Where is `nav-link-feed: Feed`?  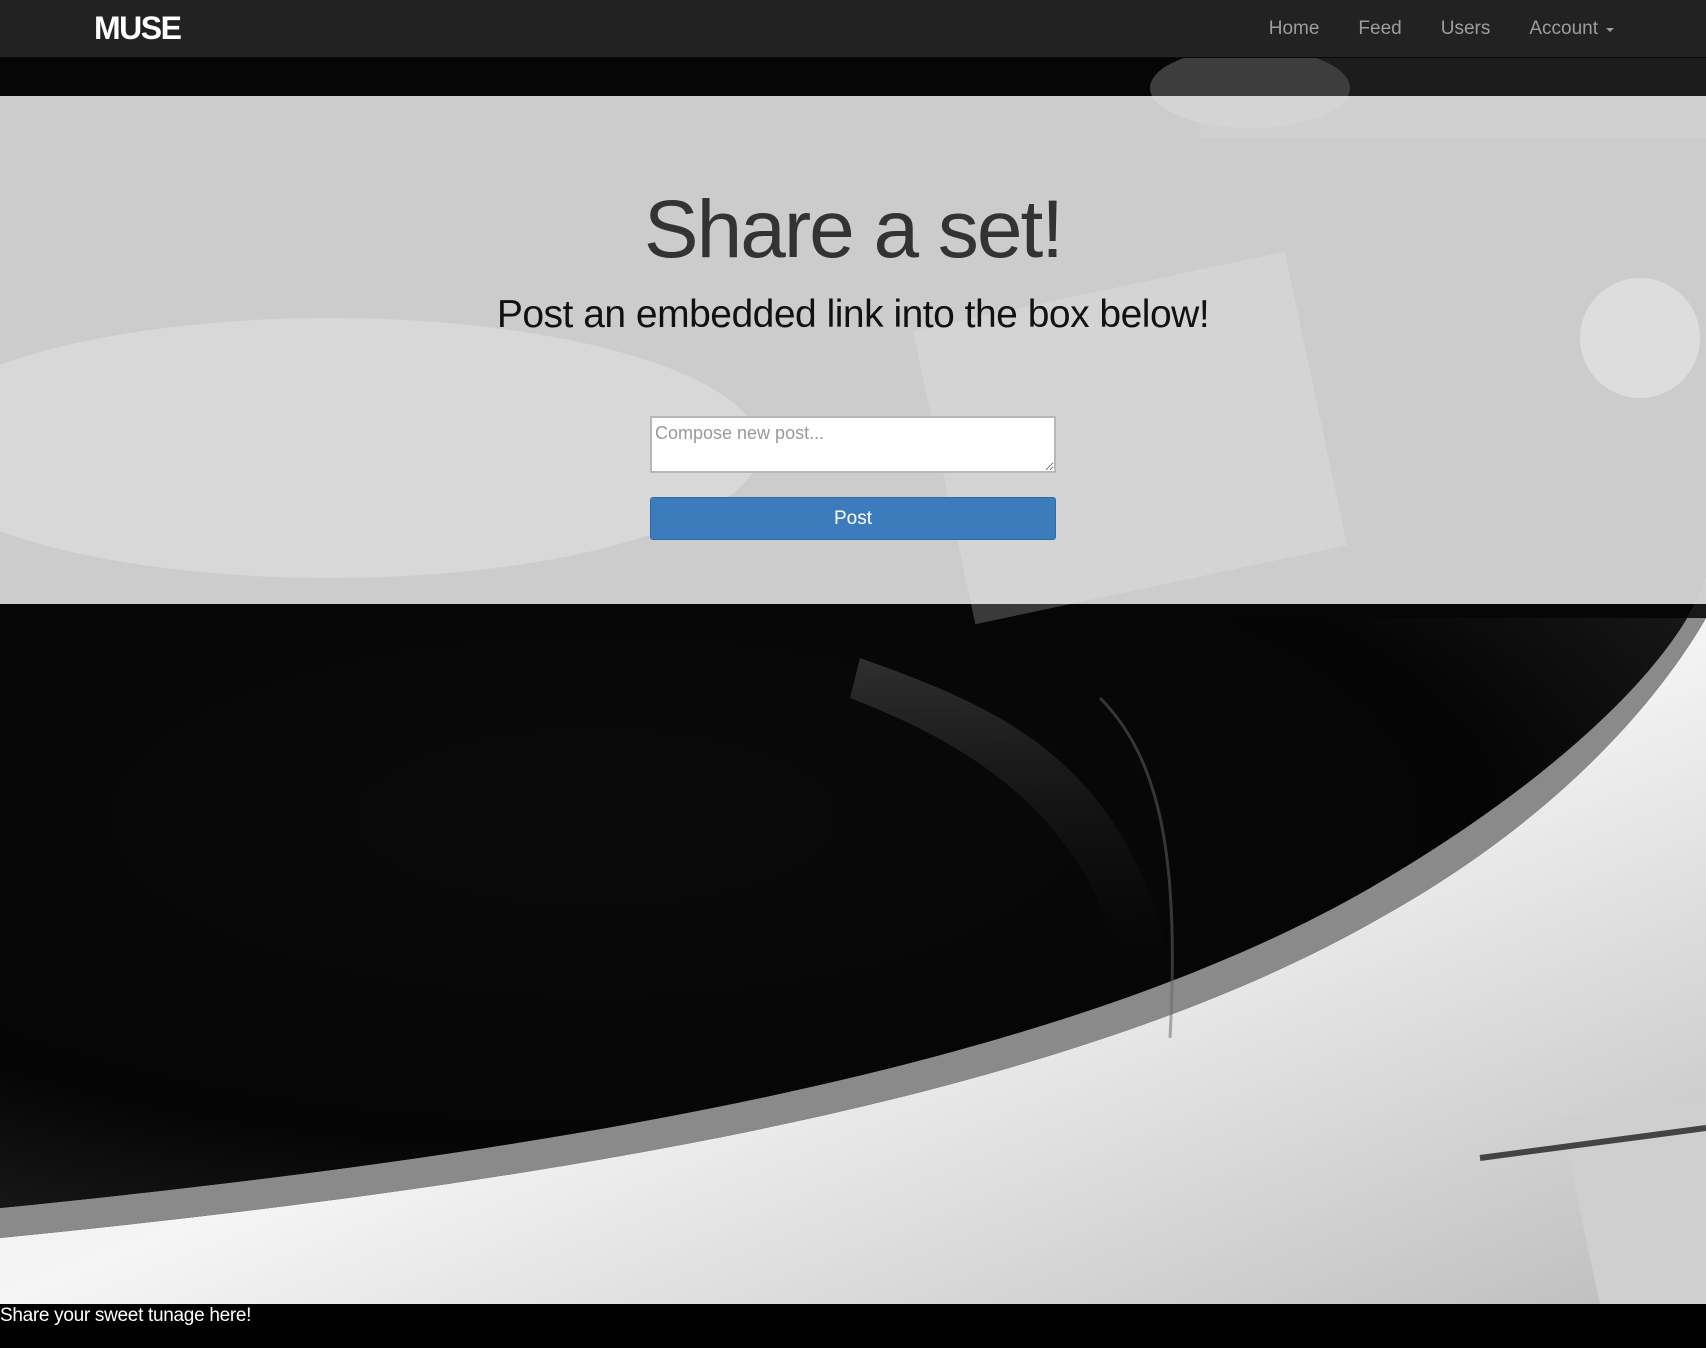 nav-link-feed: Feed is located at coordinates (1379, 29).